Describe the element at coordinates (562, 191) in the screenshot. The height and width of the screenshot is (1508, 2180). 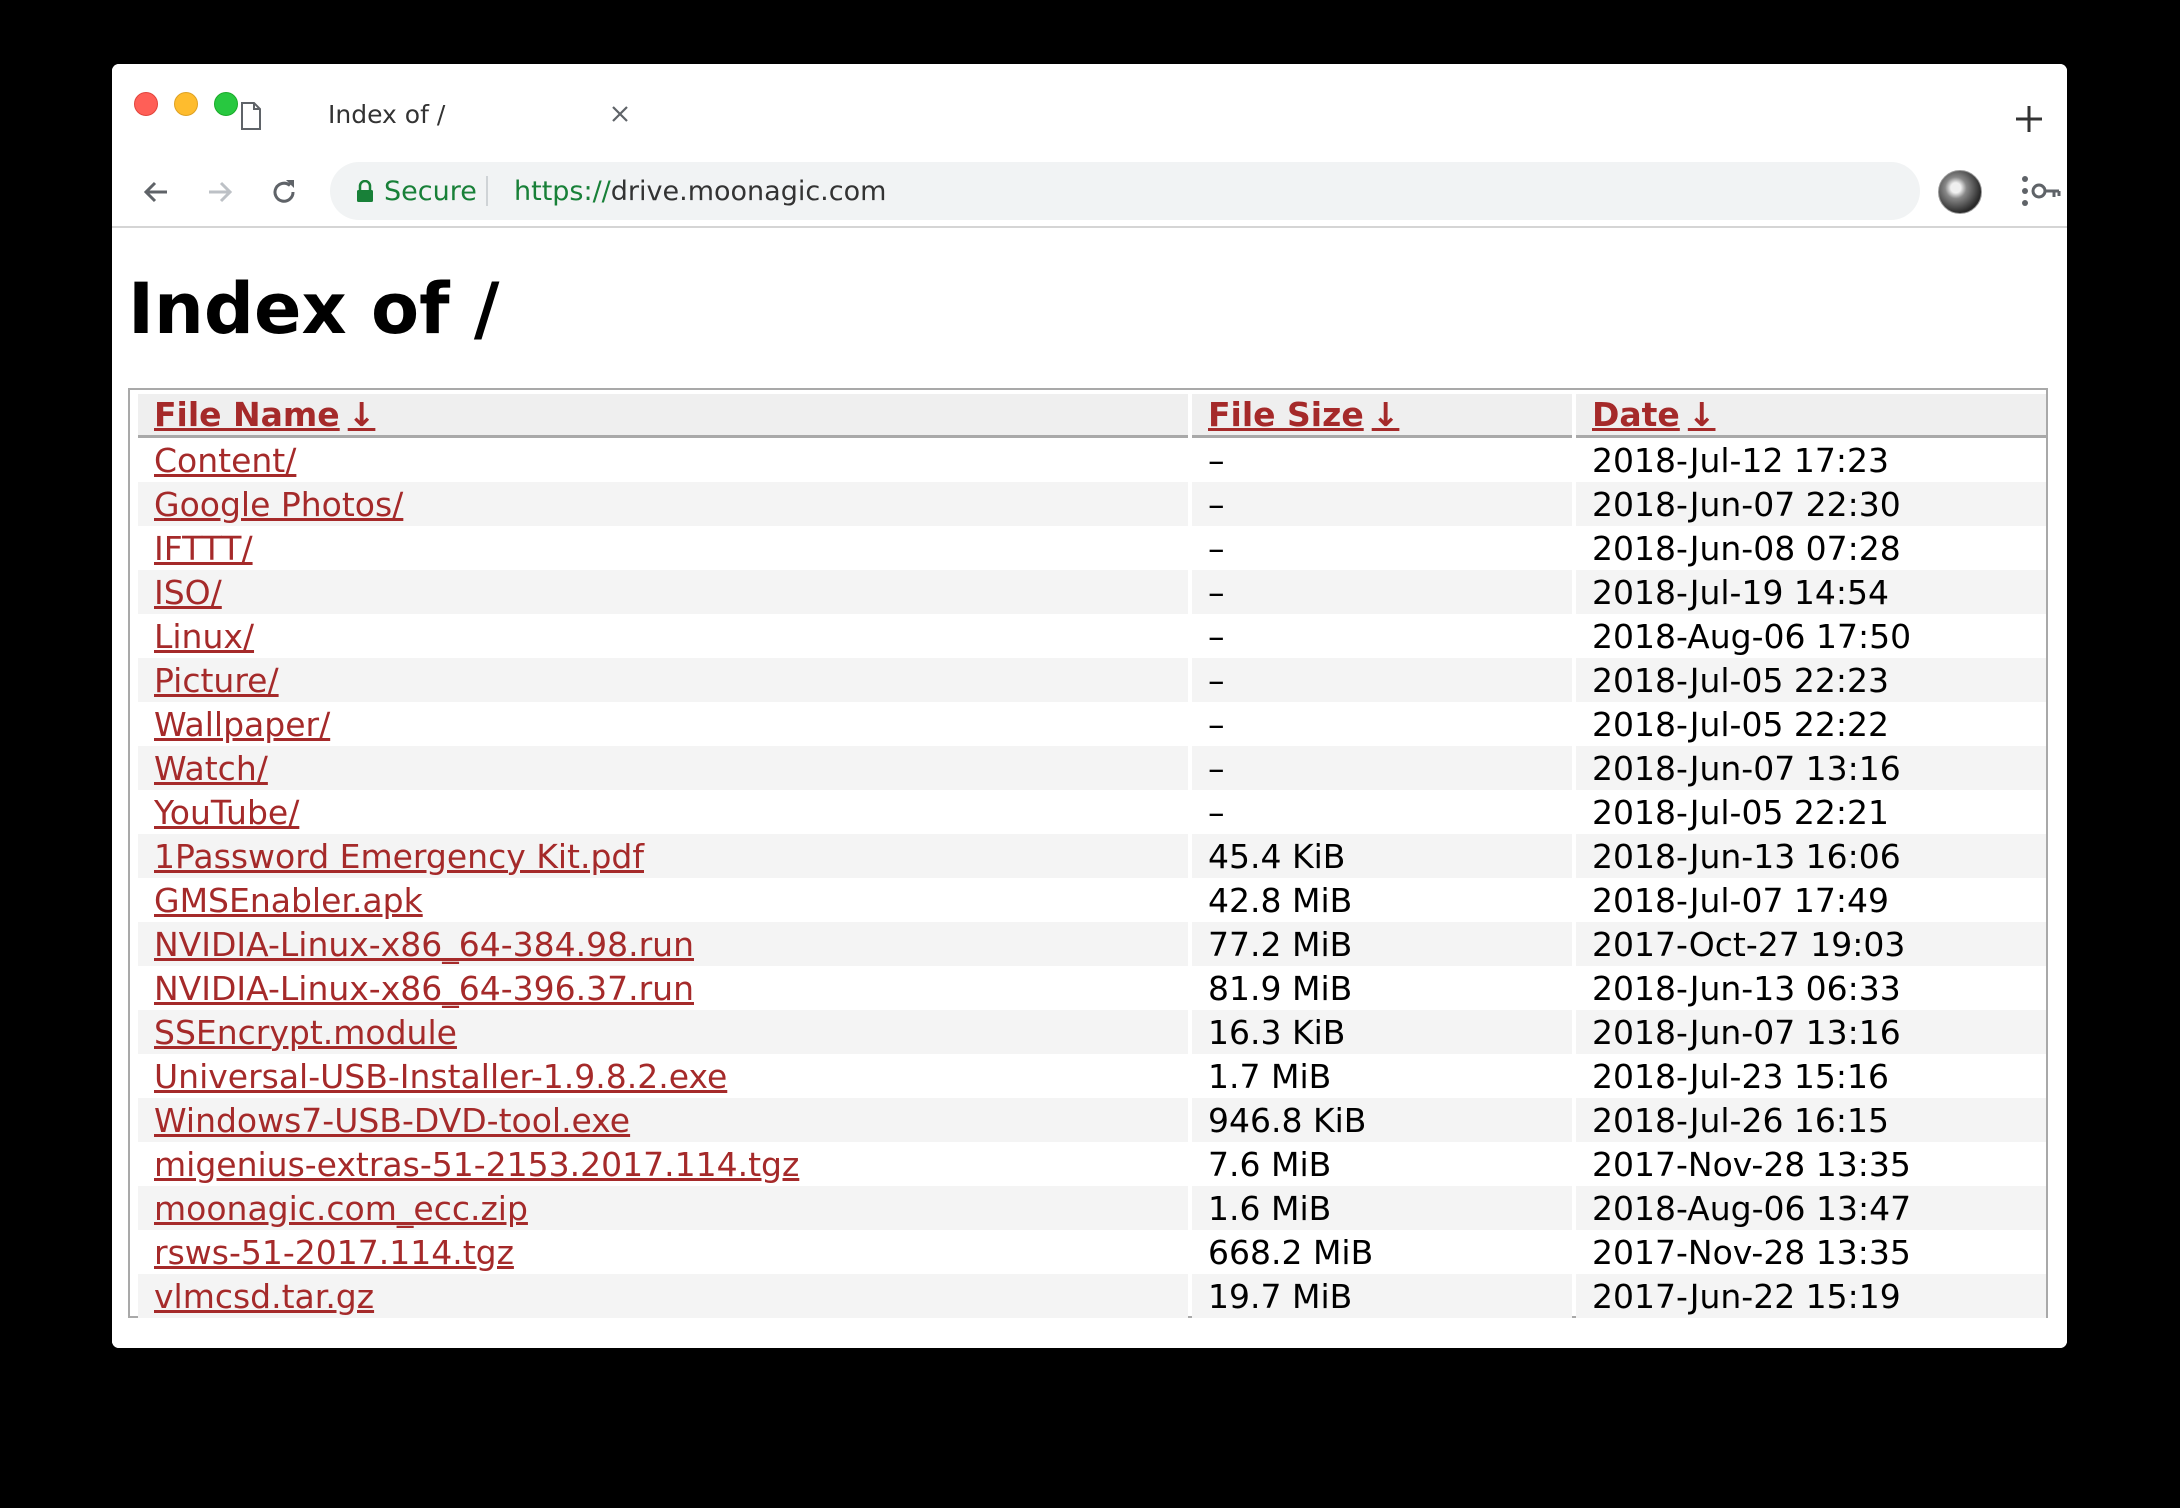
I see `url-protocol: https://` at that location.